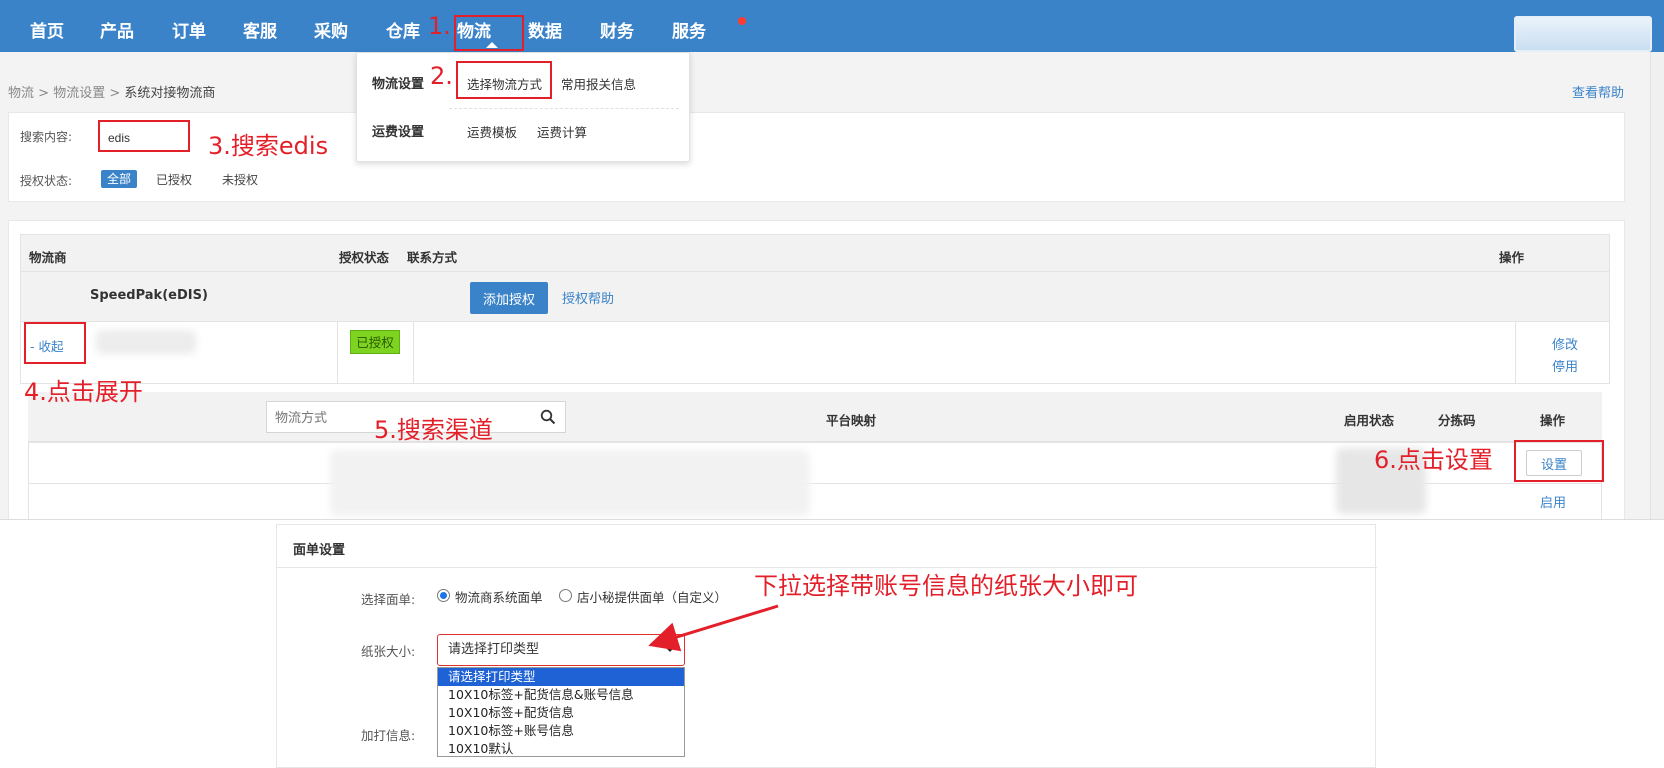  Describe the element at coordinates (144, 136) in the screenshot. I see `annotation-box-search` at that location.